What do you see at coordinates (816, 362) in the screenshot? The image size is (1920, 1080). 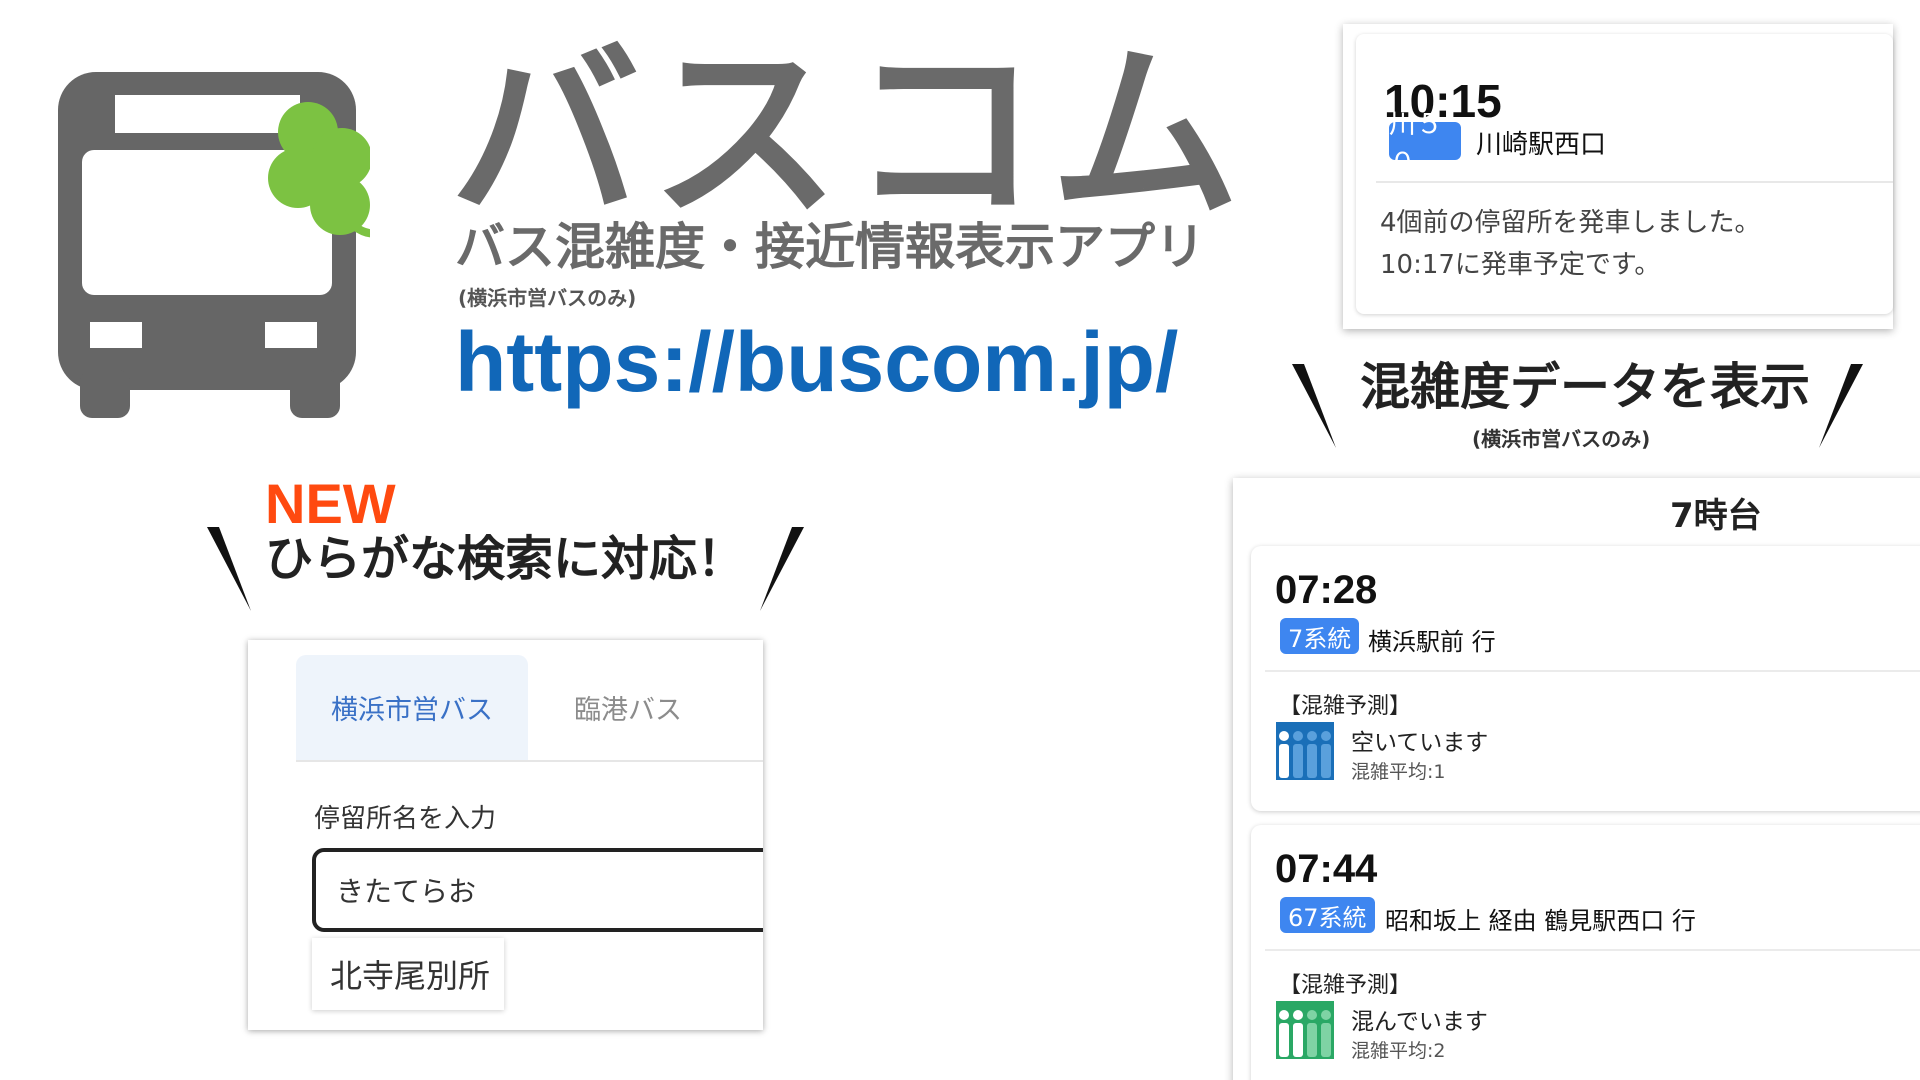 I see `app-url-link: https://buscom.jp/` at bounding box center [816, 362].